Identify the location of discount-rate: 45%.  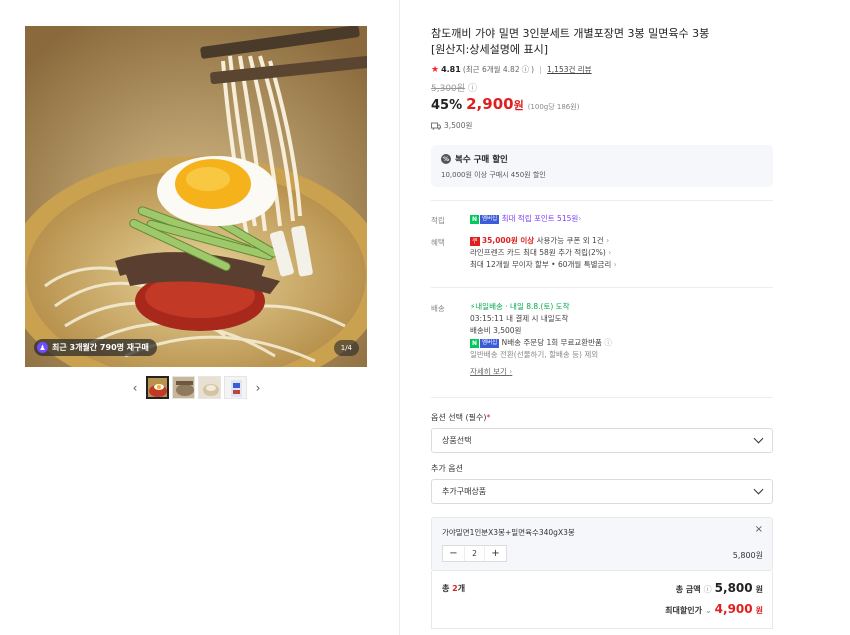
(447, 105).